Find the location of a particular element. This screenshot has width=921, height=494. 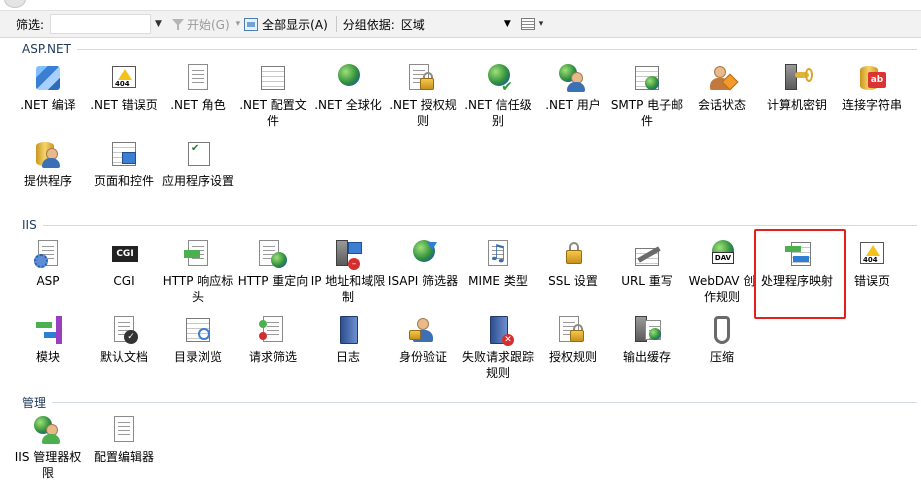

feature-label: 计算机密钥 is located at coordinates (796, 105).